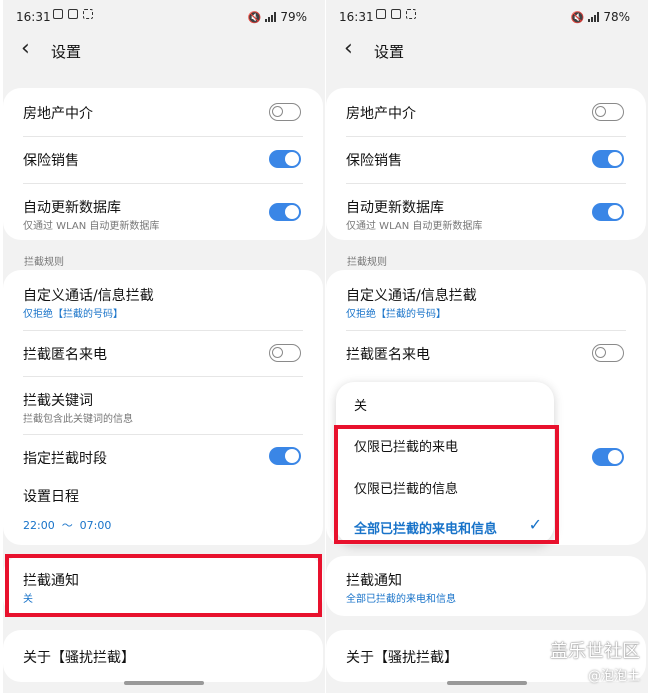 The height and width of the screenshot is (693, 650). I want to click on row-label: 拦截关键词, so click(58, 401).